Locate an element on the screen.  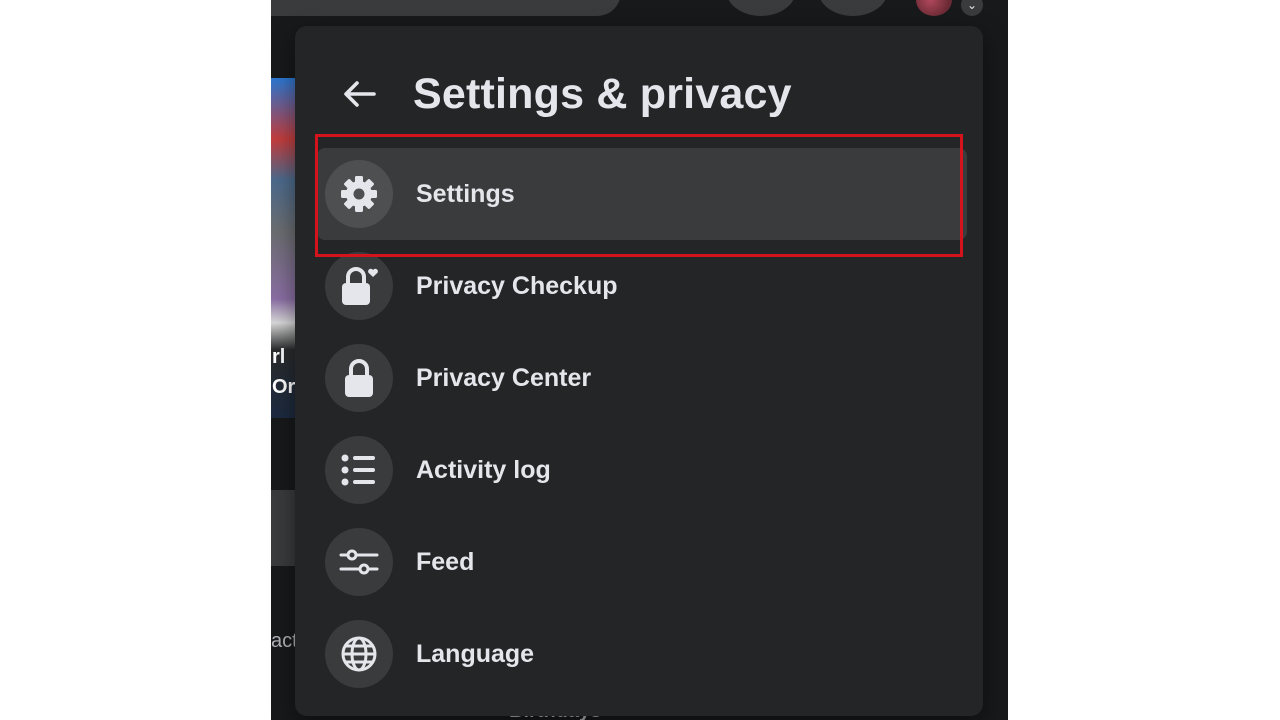
menu-item-label: Settings is located at coordinates (465, 194).